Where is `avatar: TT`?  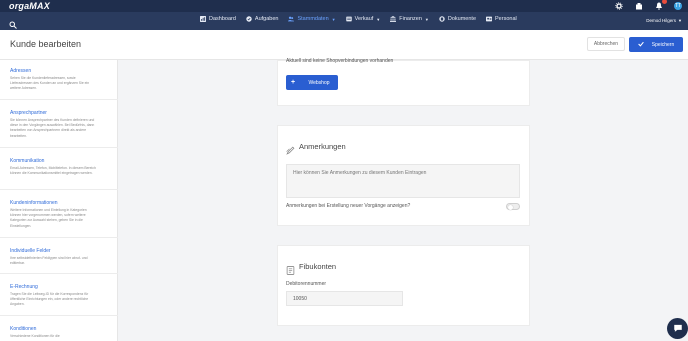
avatar: TT is located at coordinates (678, 5).